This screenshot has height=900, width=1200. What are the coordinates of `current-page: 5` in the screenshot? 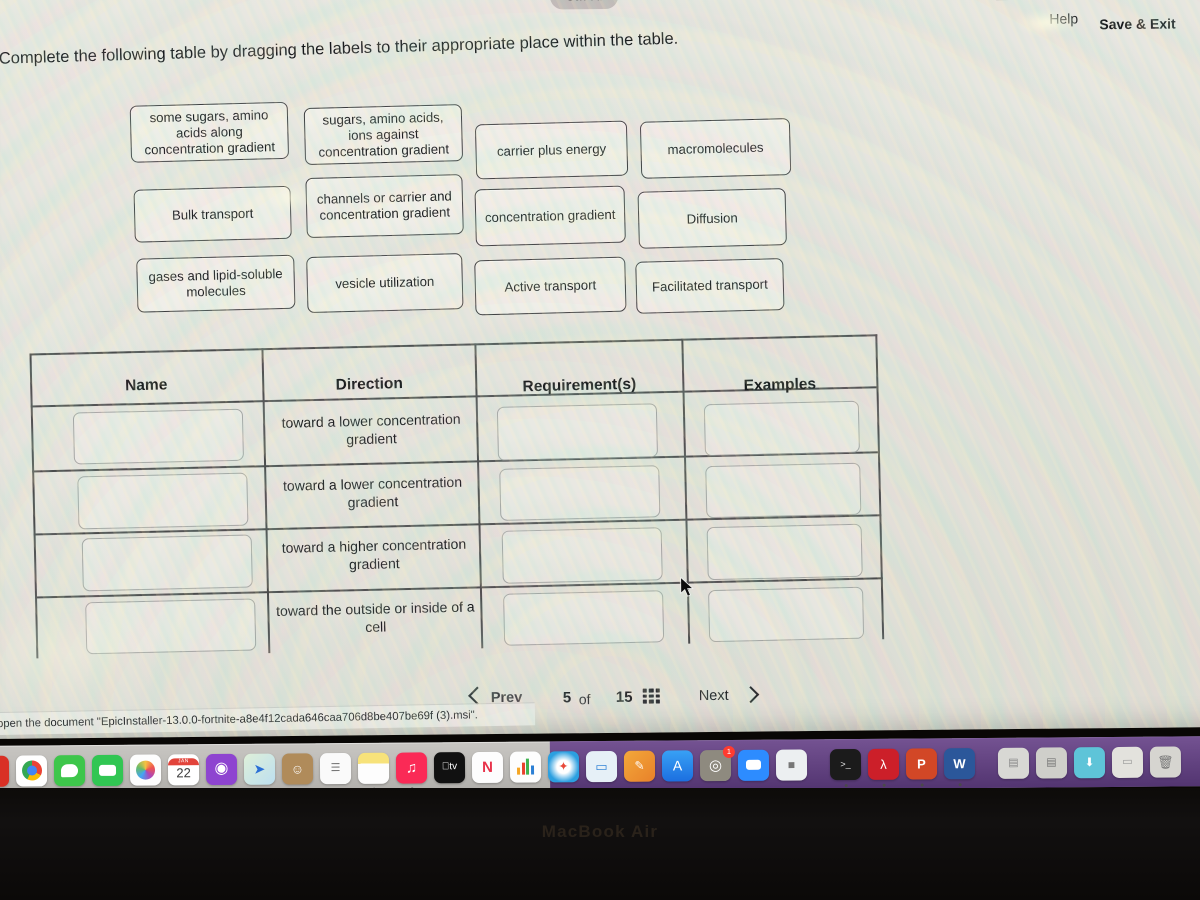 It's located at (567, 698).